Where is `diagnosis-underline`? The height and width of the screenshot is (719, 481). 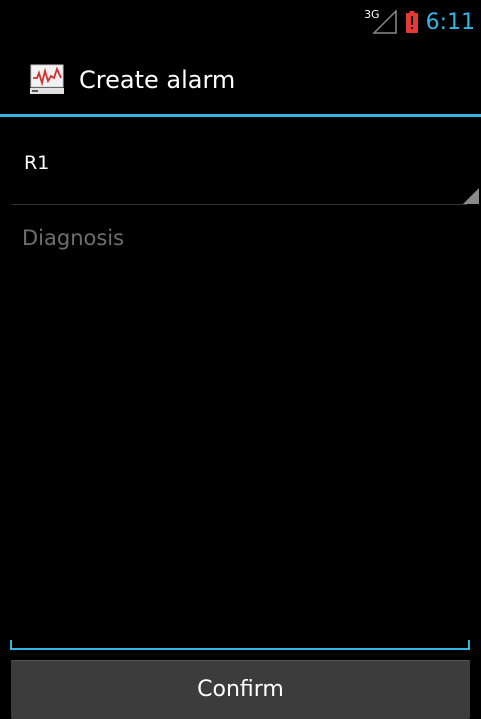
diagnosis-underline is located at coordinates (240, 649).